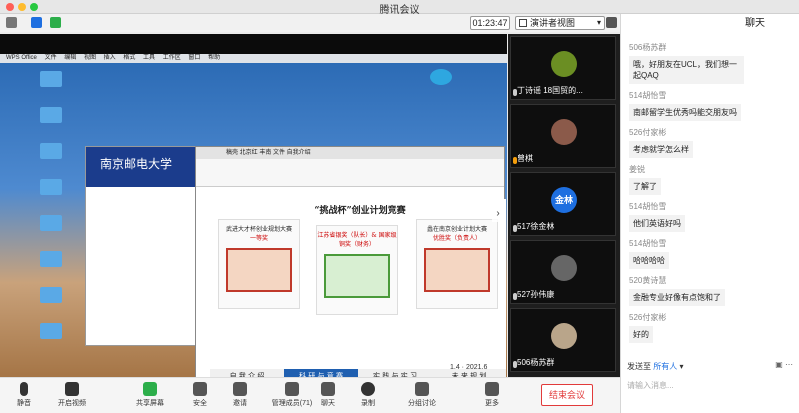 This screenshot has height=413, width=799. I want to click on award-subtitle: 优胜奖（负责人）, so click(456, 238).